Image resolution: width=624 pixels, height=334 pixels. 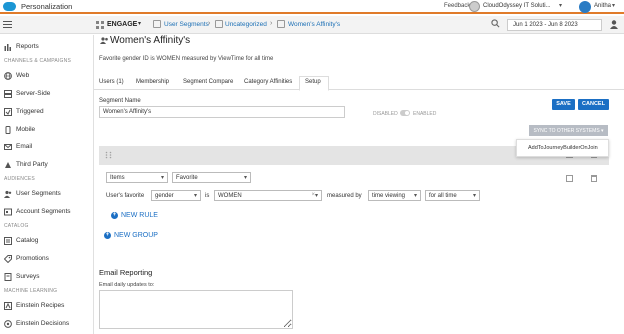 I want to click on segment-name-input: Women's Affinity's, so click(x=222, y=112).